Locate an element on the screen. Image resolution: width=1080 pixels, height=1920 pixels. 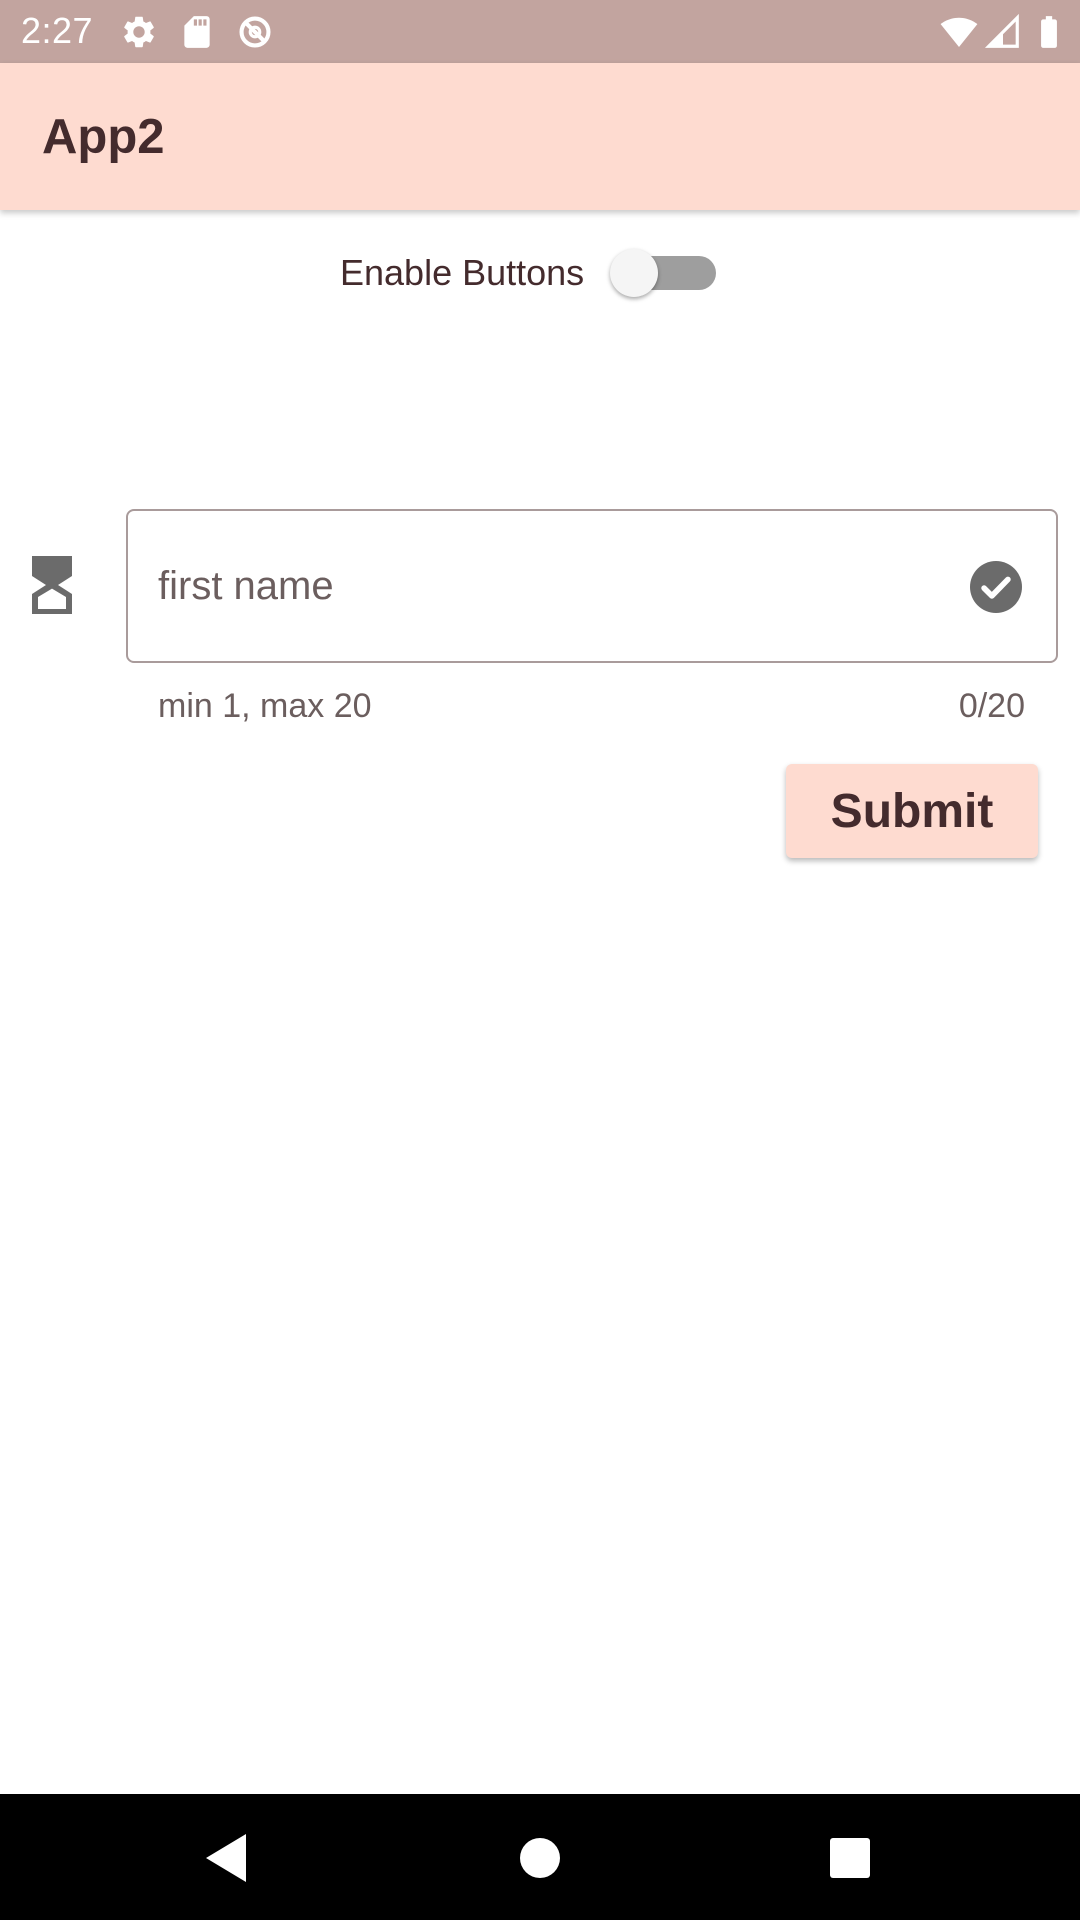
navigation-bar is located at coordinates (540, 1857).